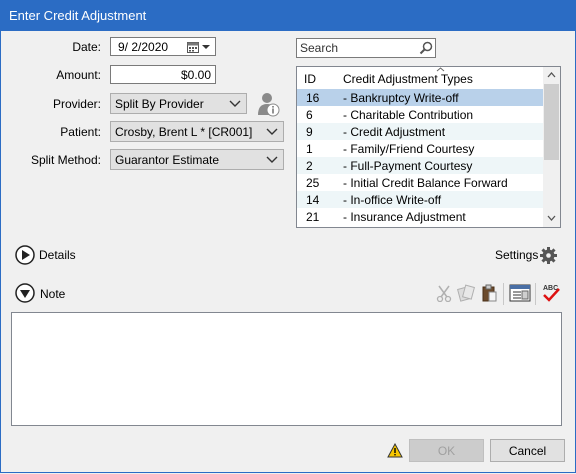  I want to click on patient-label: Patient:, so click(80, 132).